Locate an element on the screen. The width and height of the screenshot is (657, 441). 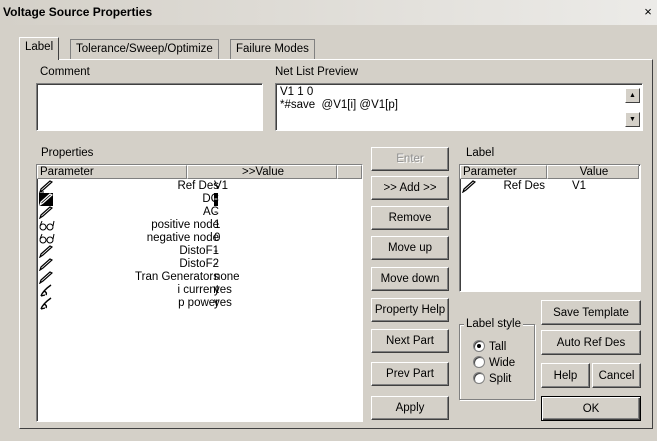
property-name: i current is located at coordinates (198, 290).